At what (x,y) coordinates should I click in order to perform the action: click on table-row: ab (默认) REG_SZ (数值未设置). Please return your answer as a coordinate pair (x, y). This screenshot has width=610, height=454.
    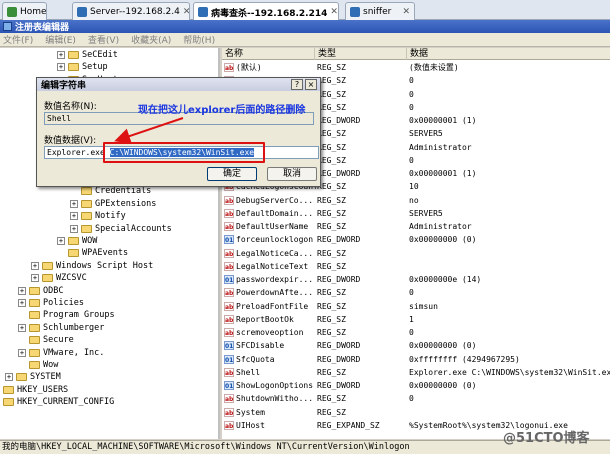
    Looking at the image, I should click on (416, 67).